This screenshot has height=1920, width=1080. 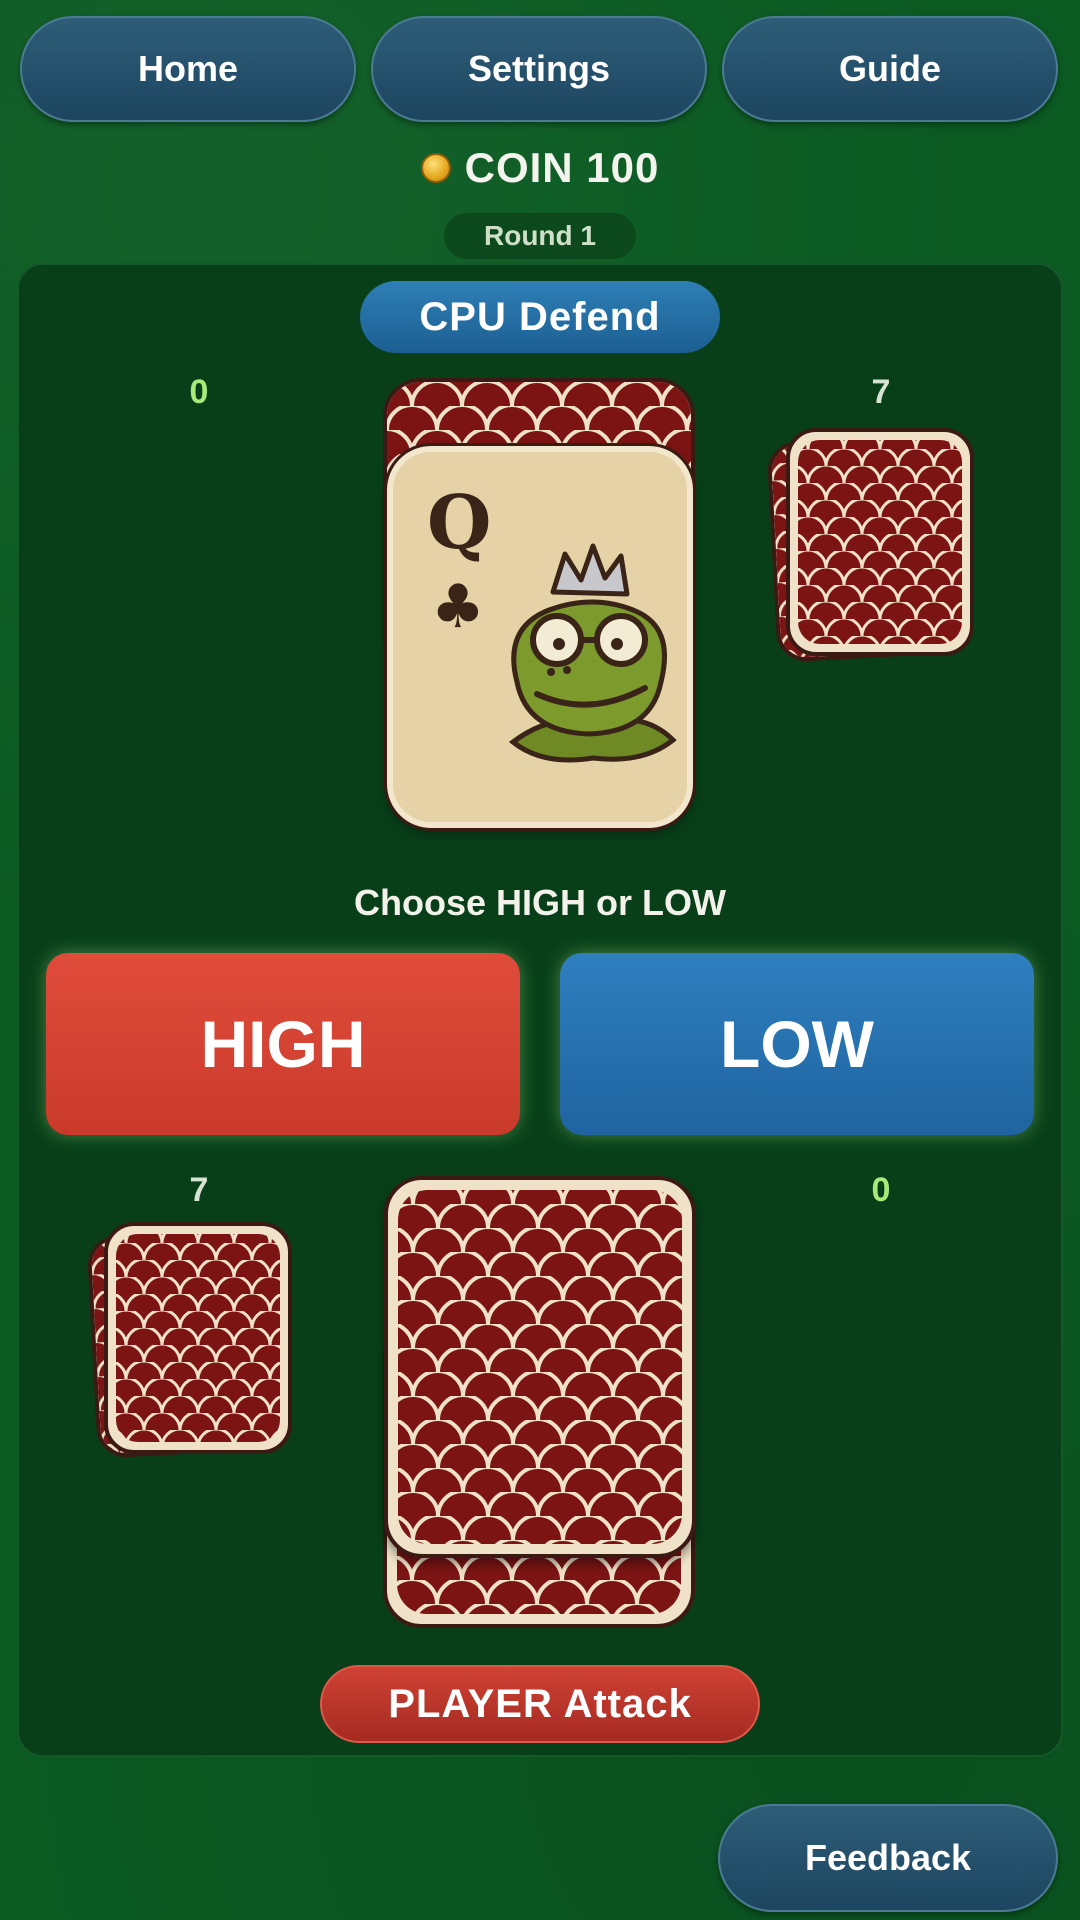 I want to click on coin-display: COIN 100, so click(x=540, y=168).